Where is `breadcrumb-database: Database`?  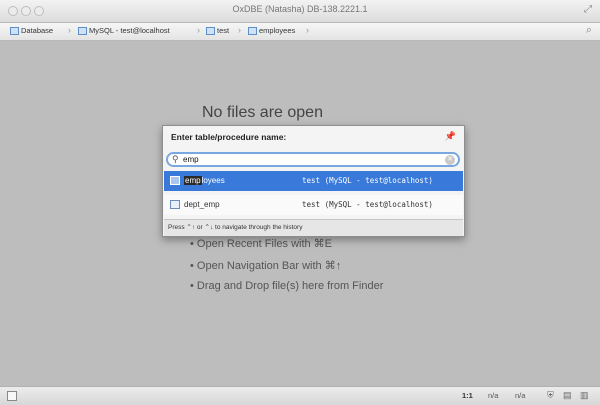
breadcrumb-database: Database is located at coordinates (31, 30).